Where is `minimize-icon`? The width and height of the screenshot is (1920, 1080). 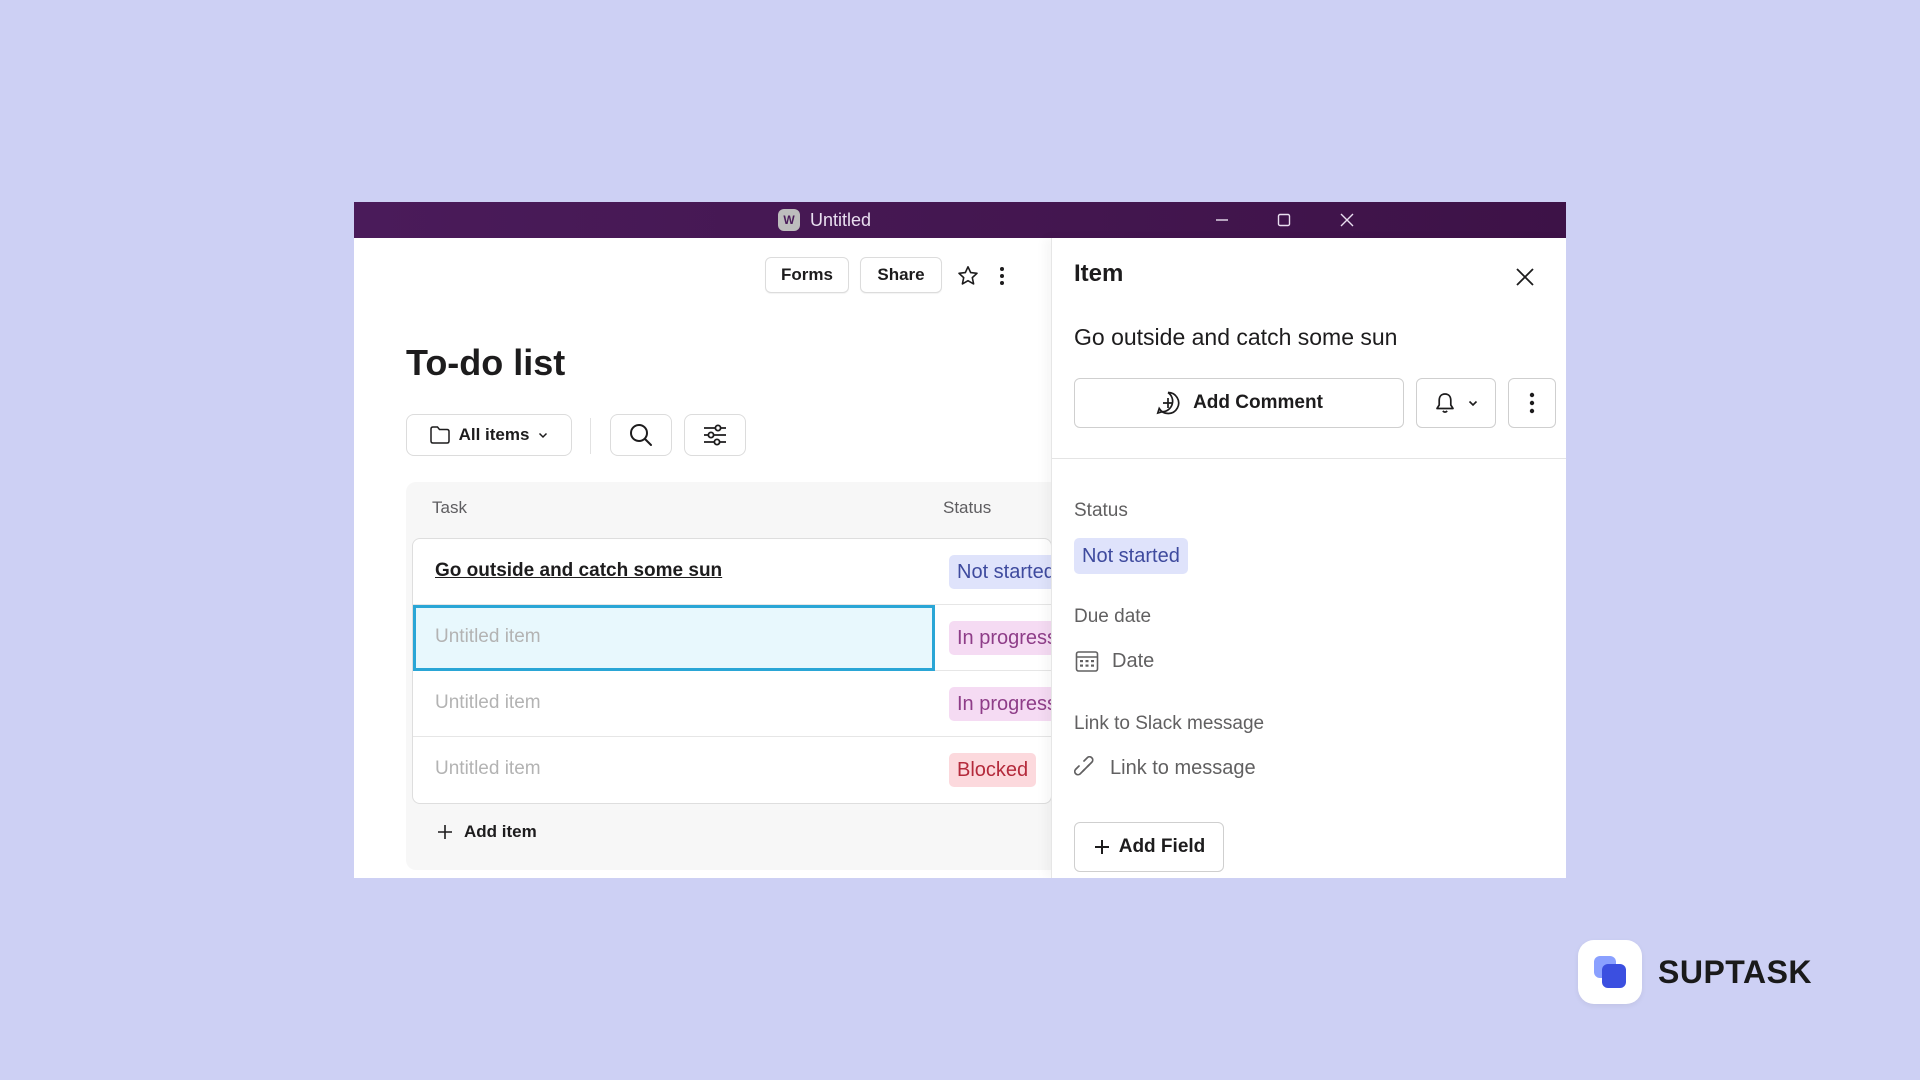
minimize-icon is located at coordinates (1222, 220).